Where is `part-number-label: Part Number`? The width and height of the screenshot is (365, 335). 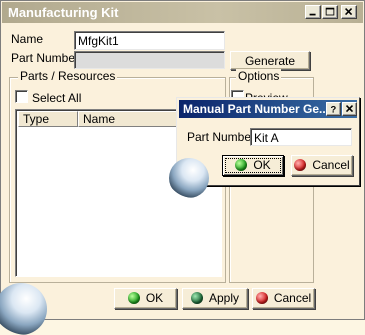 part-number-label: Part Number is located at coordinates (45, 58).